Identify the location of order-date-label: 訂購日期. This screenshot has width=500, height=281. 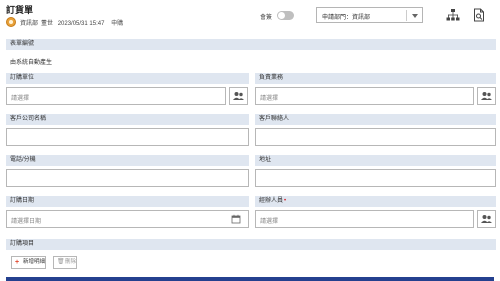
(127, 201).